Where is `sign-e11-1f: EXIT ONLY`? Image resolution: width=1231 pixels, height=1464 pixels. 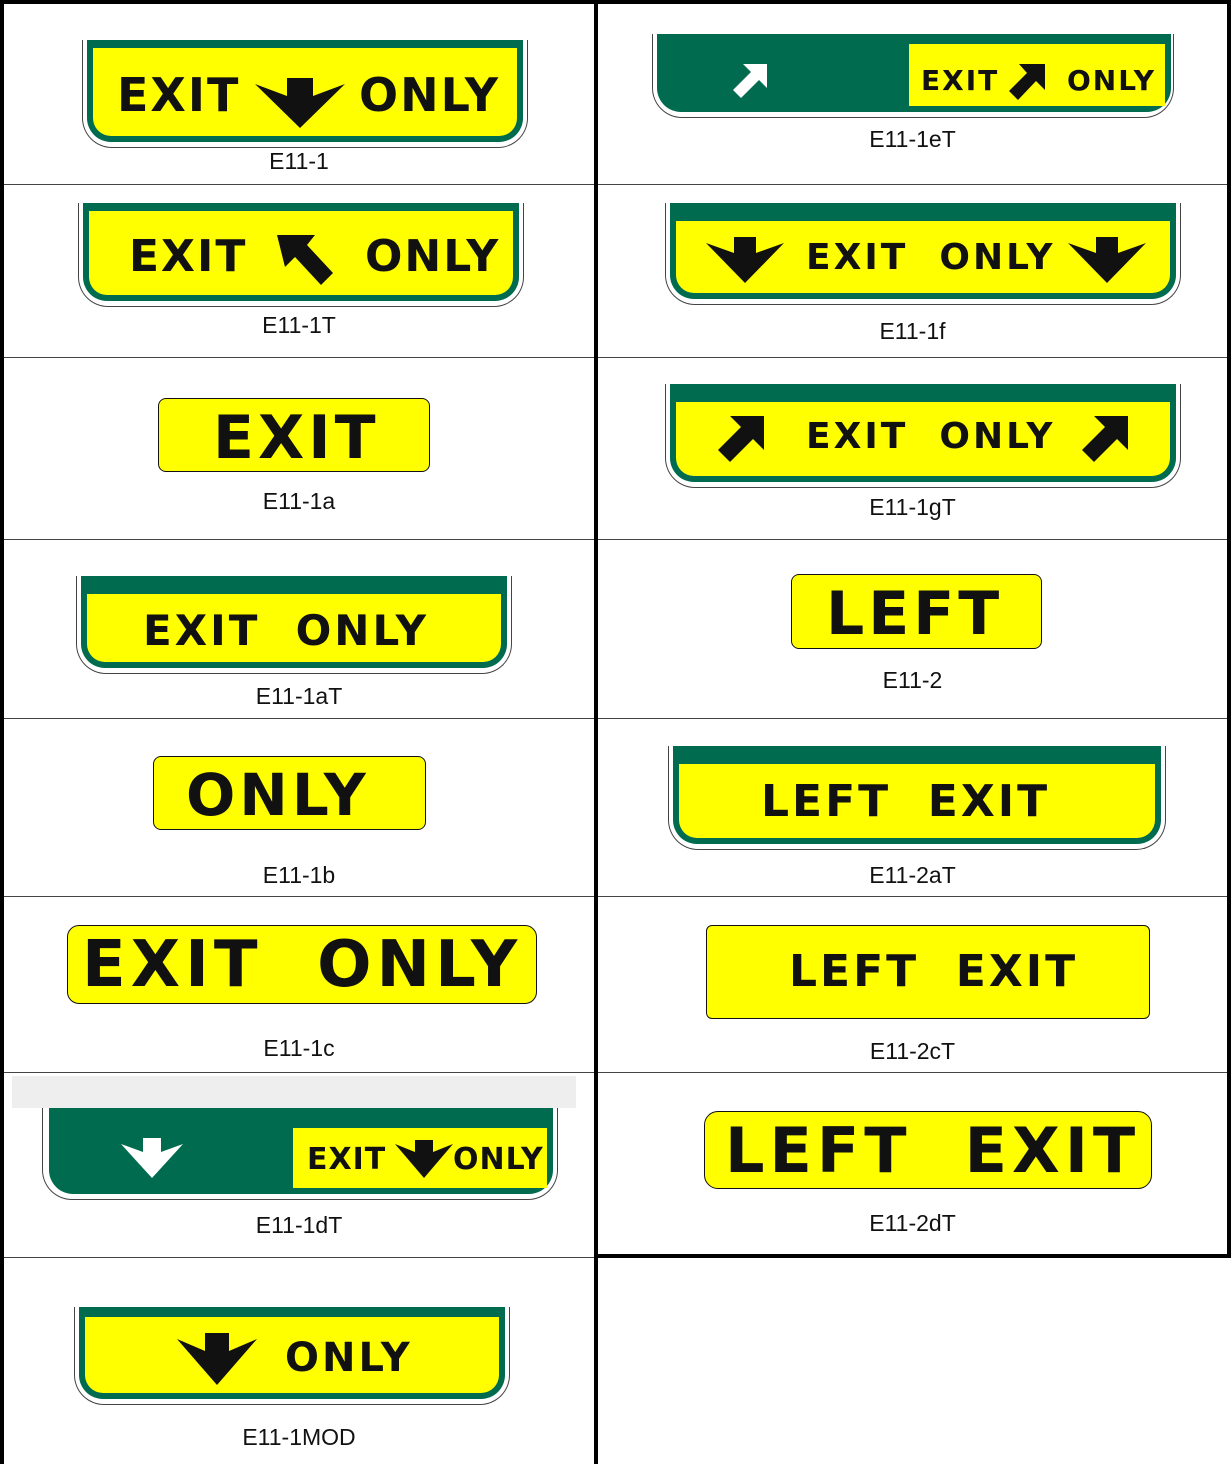
sign-e11-1f: EXIT ONLY is located at coordinates (923, 254).